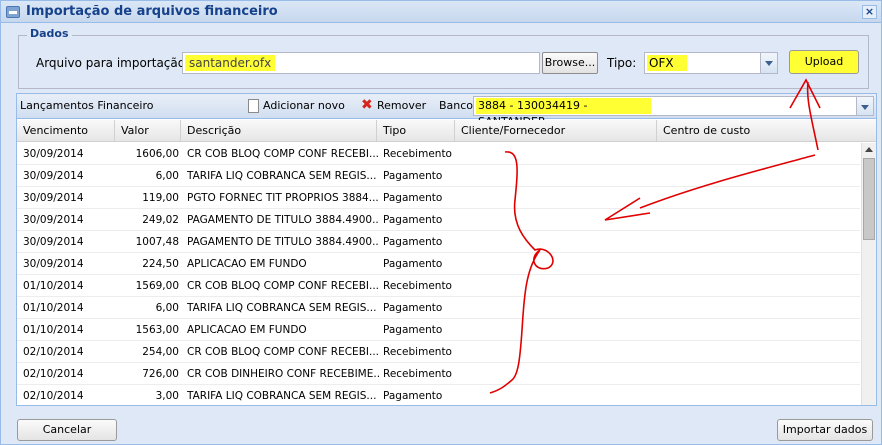 The image size is (882, 445). I want to click on add-label: Adicionar novo, so click(304, 105).